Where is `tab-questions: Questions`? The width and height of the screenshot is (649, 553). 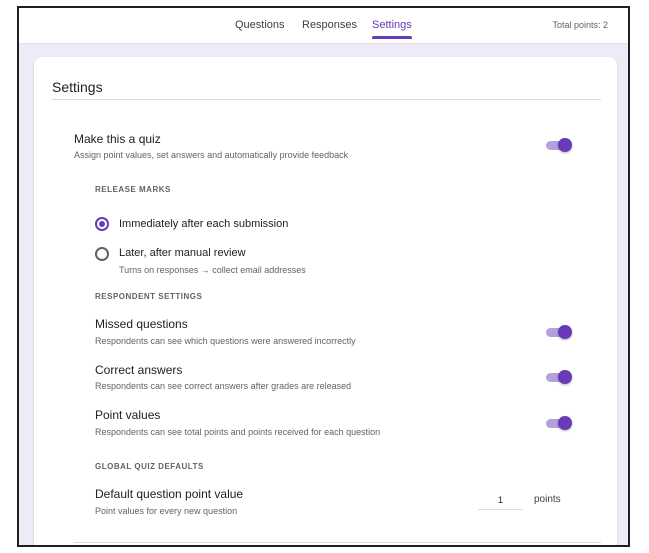
tab-questions: Questions is located at coordinates (260, 25).